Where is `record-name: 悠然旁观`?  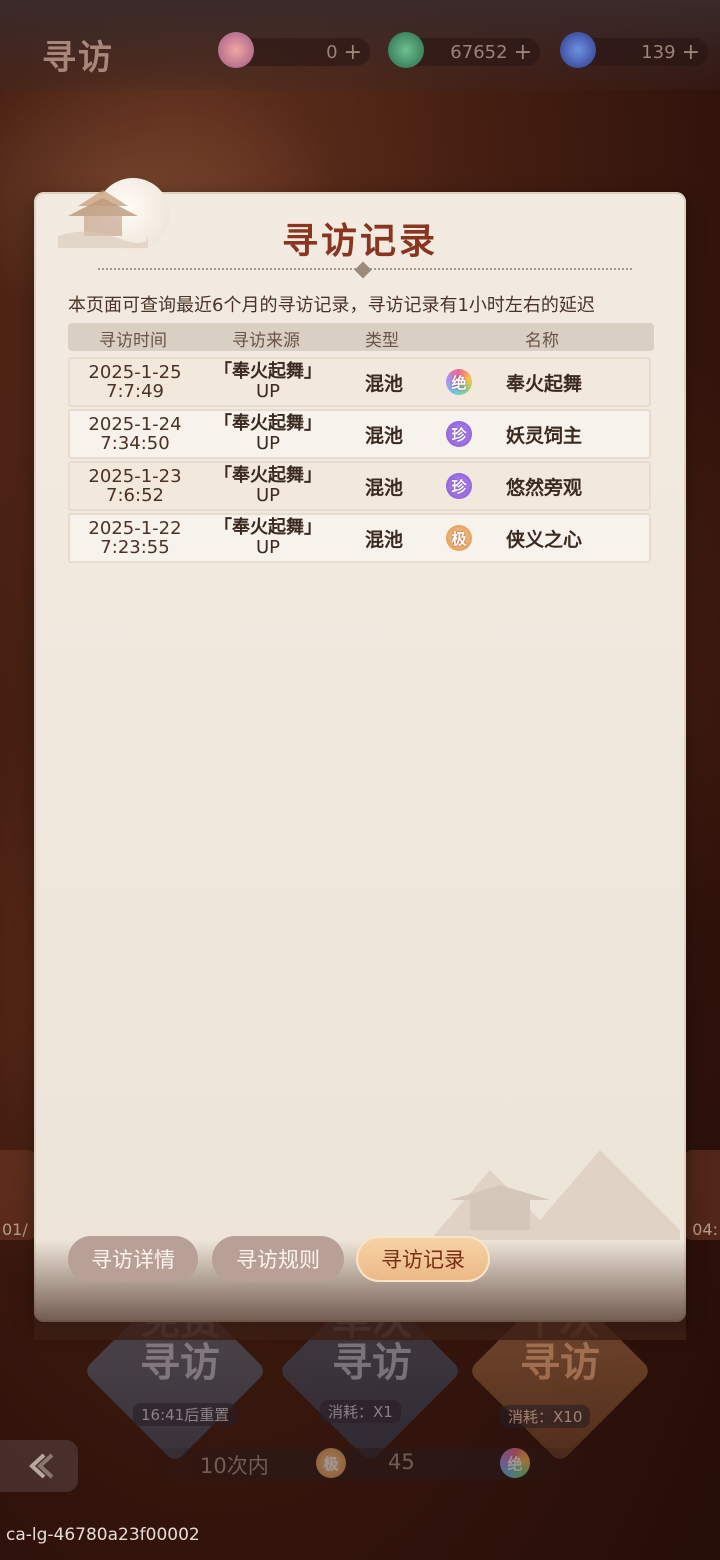 record-name: 悠然旁观 is located at coordinates (543, 487).